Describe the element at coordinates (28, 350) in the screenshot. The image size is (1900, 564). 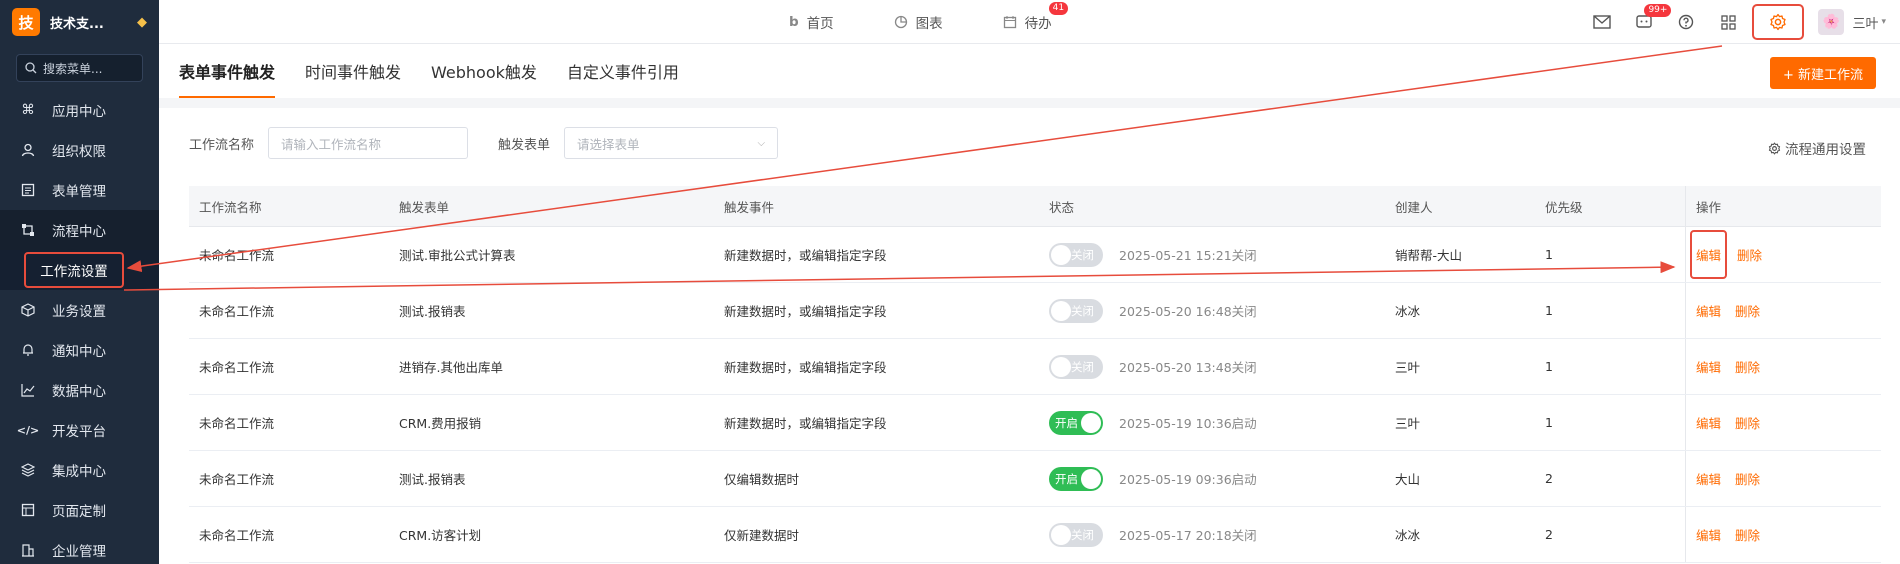
I see `bell-icon` at that location.